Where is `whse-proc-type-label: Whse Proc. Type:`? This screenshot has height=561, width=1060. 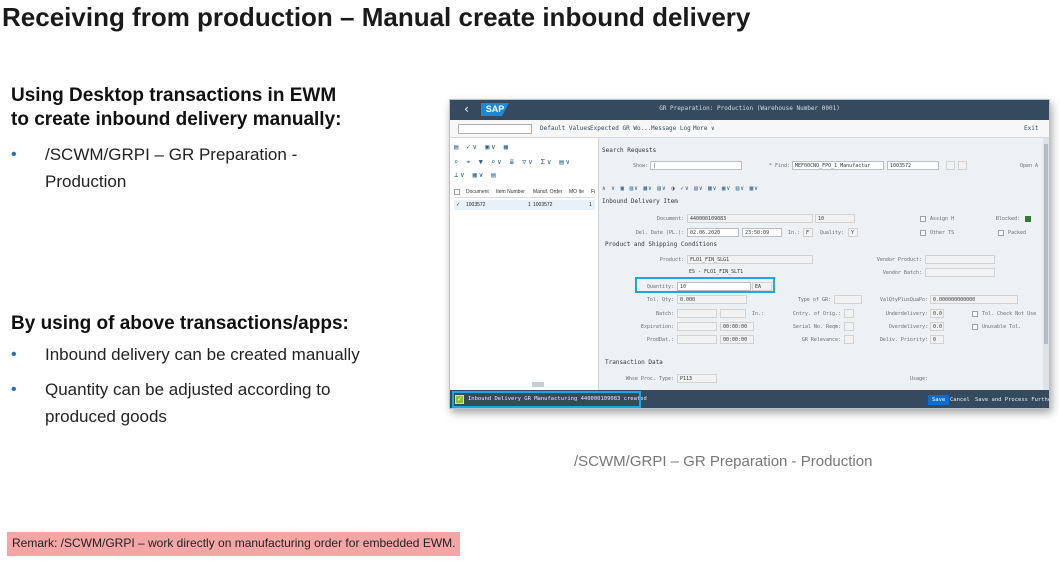
whse-proc-type-label: Whse Proc. Type: is located at coordinates (649, 379).